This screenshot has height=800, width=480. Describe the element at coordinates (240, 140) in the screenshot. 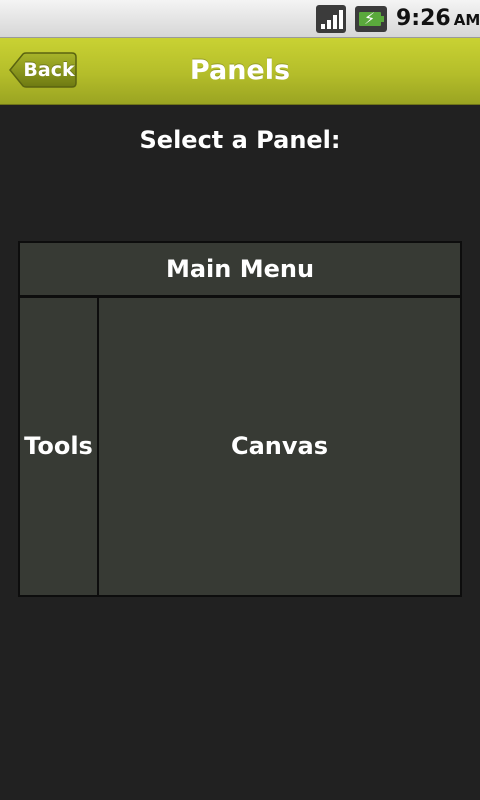

I see `panel-prompt: Select a Panel:` at that location.